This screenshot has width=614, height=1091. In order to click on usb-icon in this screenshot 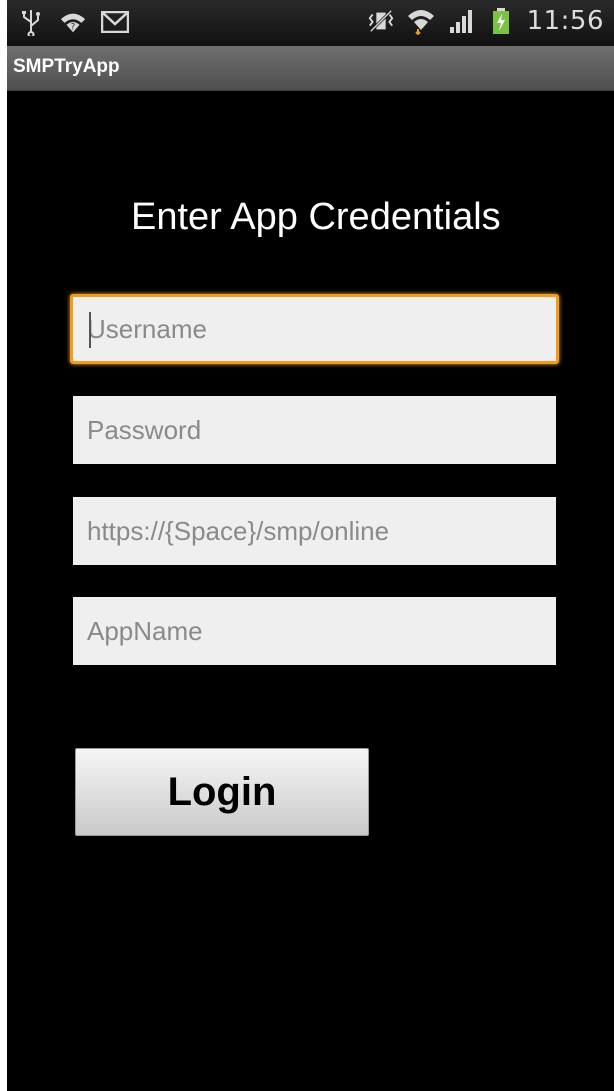, I will do `click(31, 22)`.